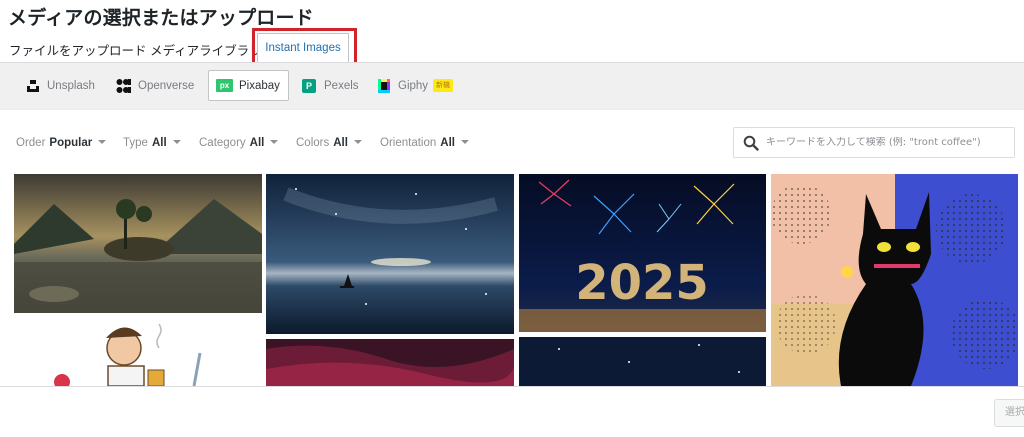  Describe the element at coordinates (642, 283) in the screenshot. I see `svg-text: 2025` at that location.